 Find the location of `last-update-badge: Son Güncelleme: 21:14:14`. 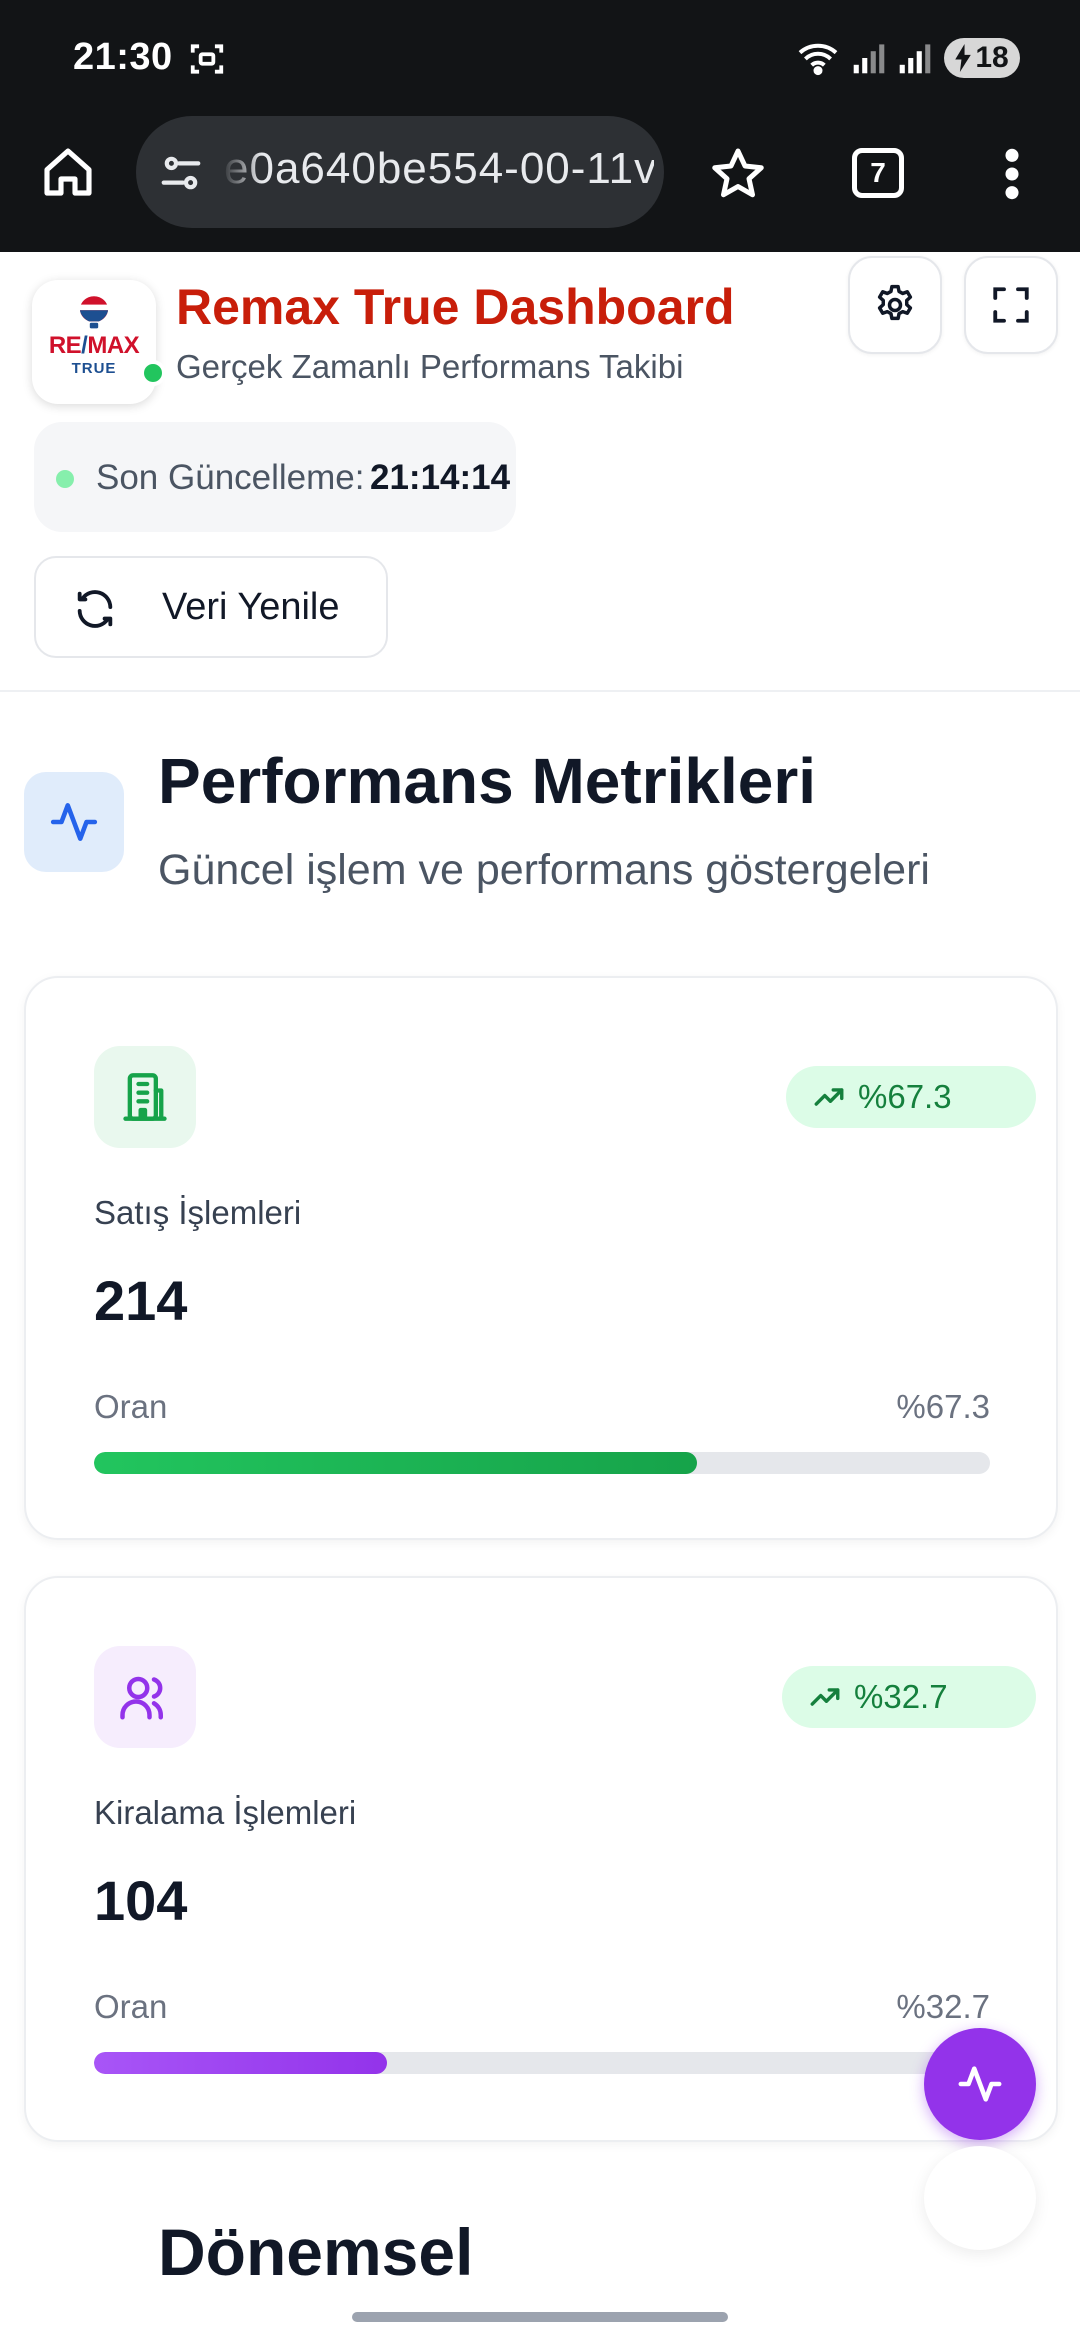

last-update-badge: Son Güncelleme: 21:14:14 is located at coordinates (275, 477).